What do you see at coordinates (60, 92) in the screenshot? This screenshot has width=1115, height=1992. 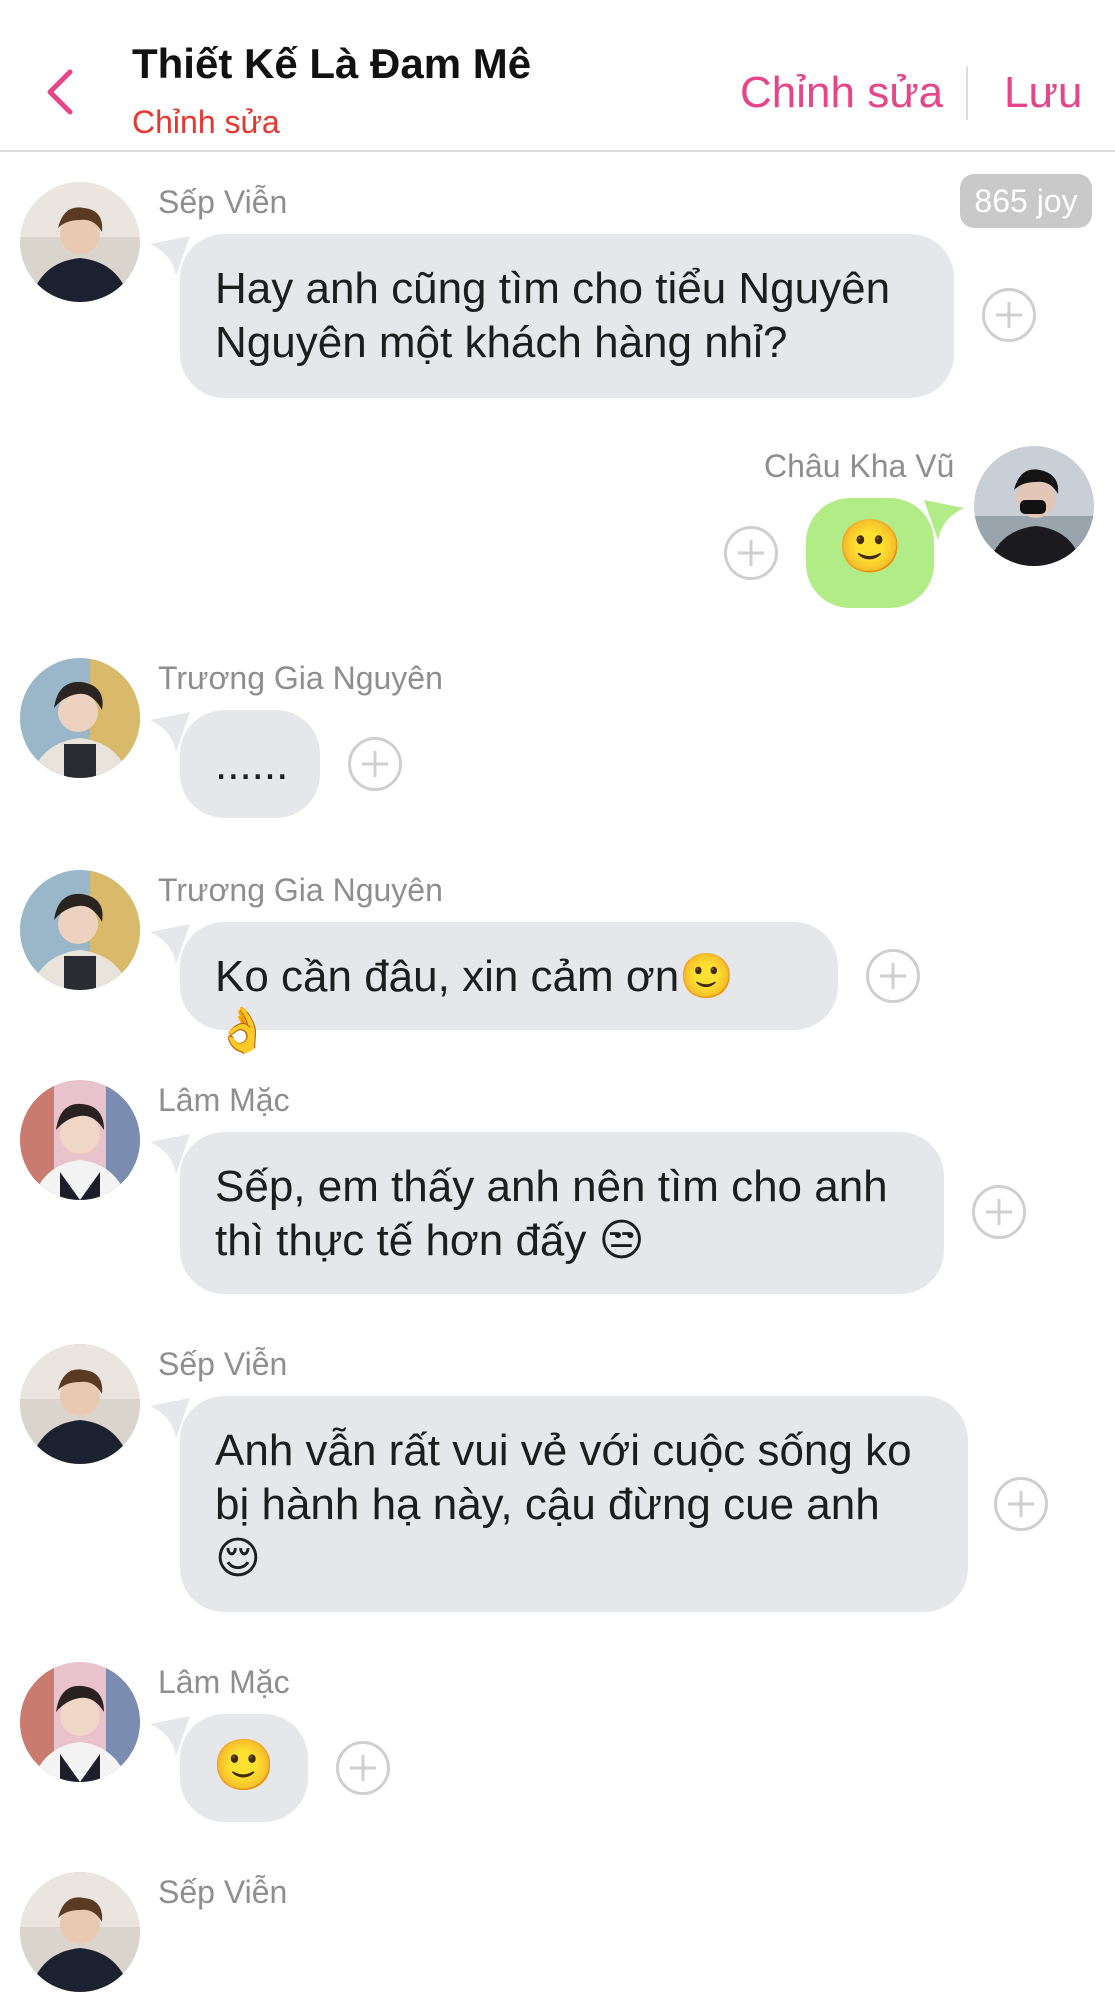 I see `back-chevron-icon` at bounding box center [60, 92].